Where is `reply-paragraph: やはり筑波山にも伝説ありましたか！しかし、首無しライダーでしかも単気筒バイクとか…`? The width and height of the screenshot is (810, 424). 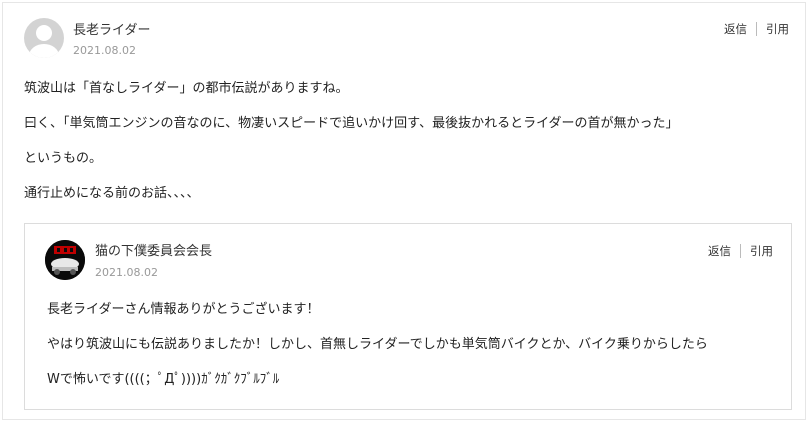 reply-paragraph: やはり筑波山にも伝説ありましたか！しかし、首無しライダーでしかも単気筒バイクとか… is located at coordinates (377, 344).